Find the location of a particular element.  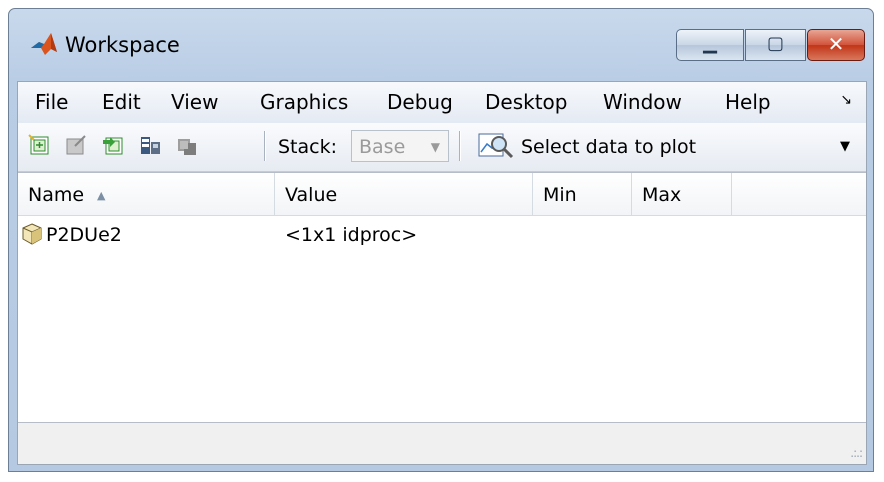

close-button: ✕ is located at coordinates (836, 45).